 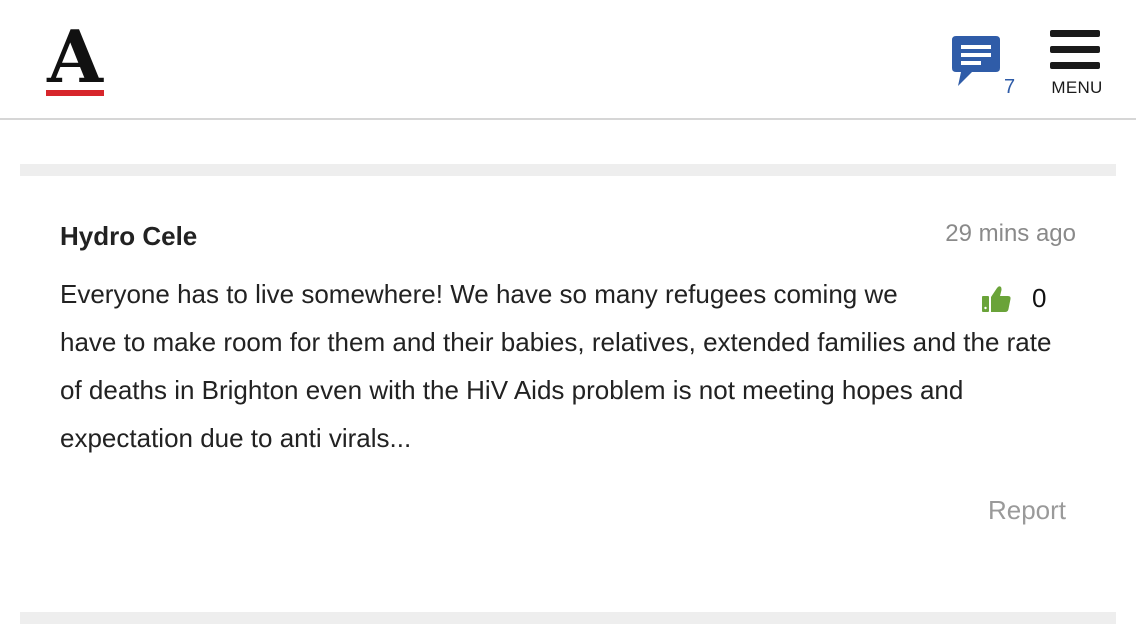 I want to click on comments-count: 7, so click(x=1010, y=87).